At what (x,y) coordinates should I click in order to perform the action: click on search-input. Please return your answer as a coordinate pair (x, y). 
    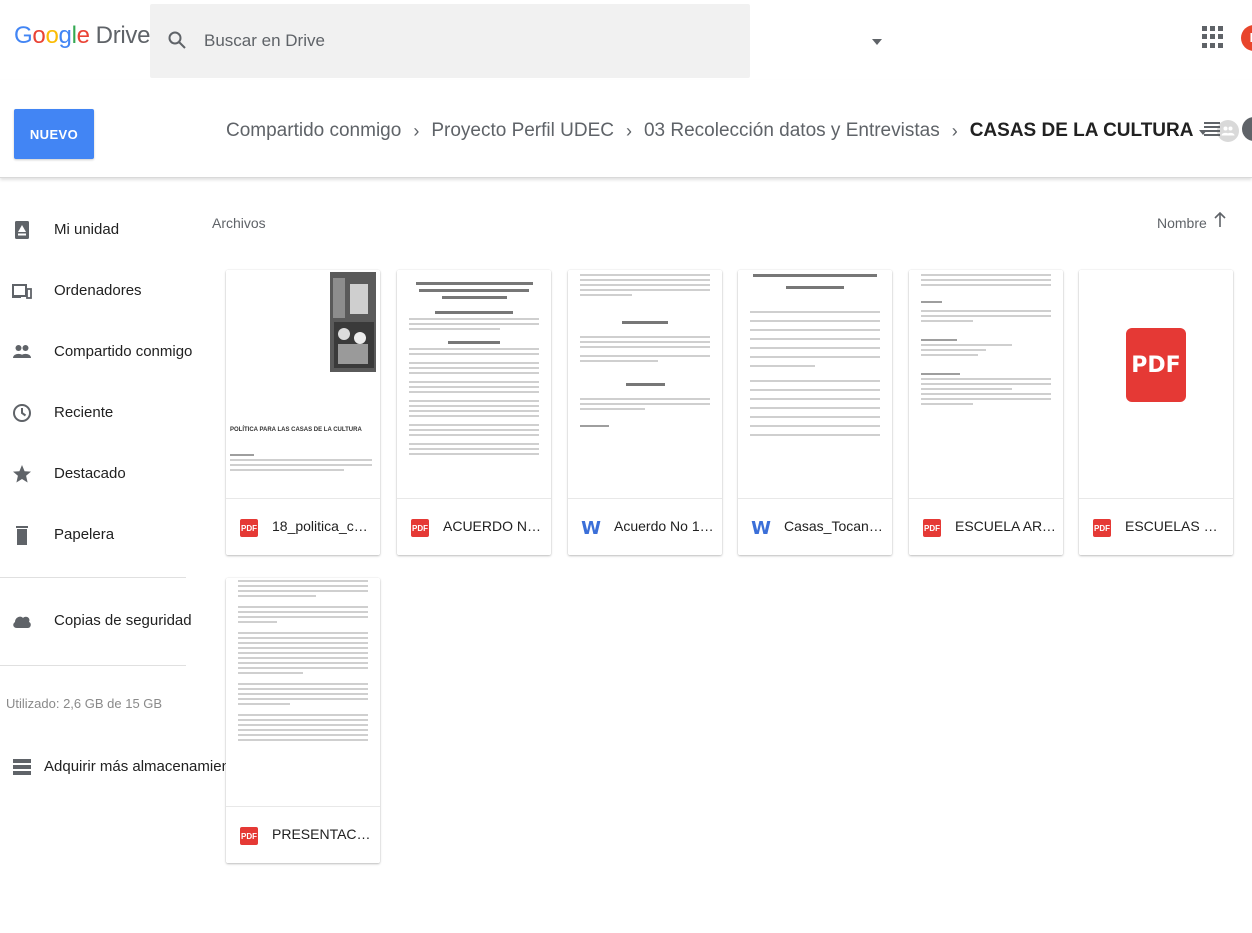
    Looking at the image, I should click on (444, 41).